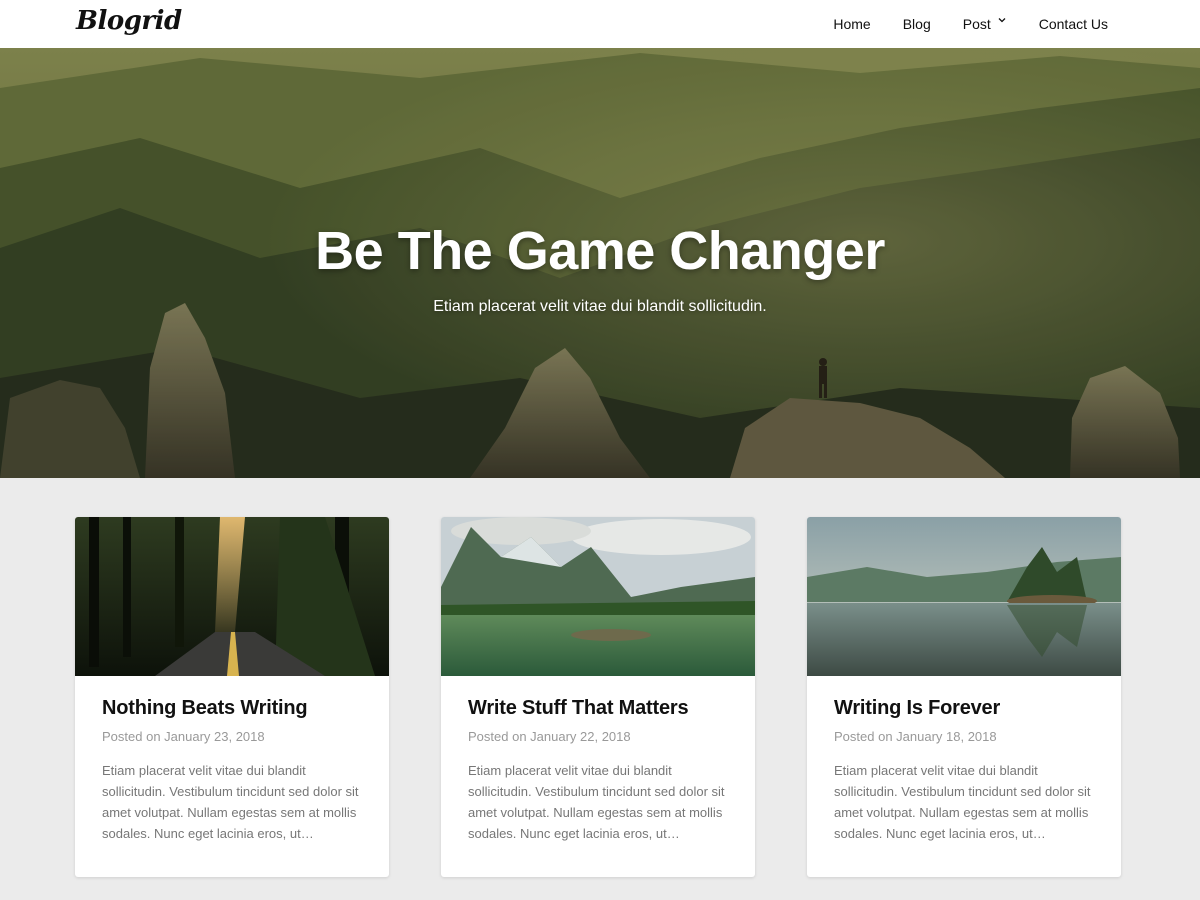  I want to click on post-date: Posted on January 22, 2018, so click(549, 736).